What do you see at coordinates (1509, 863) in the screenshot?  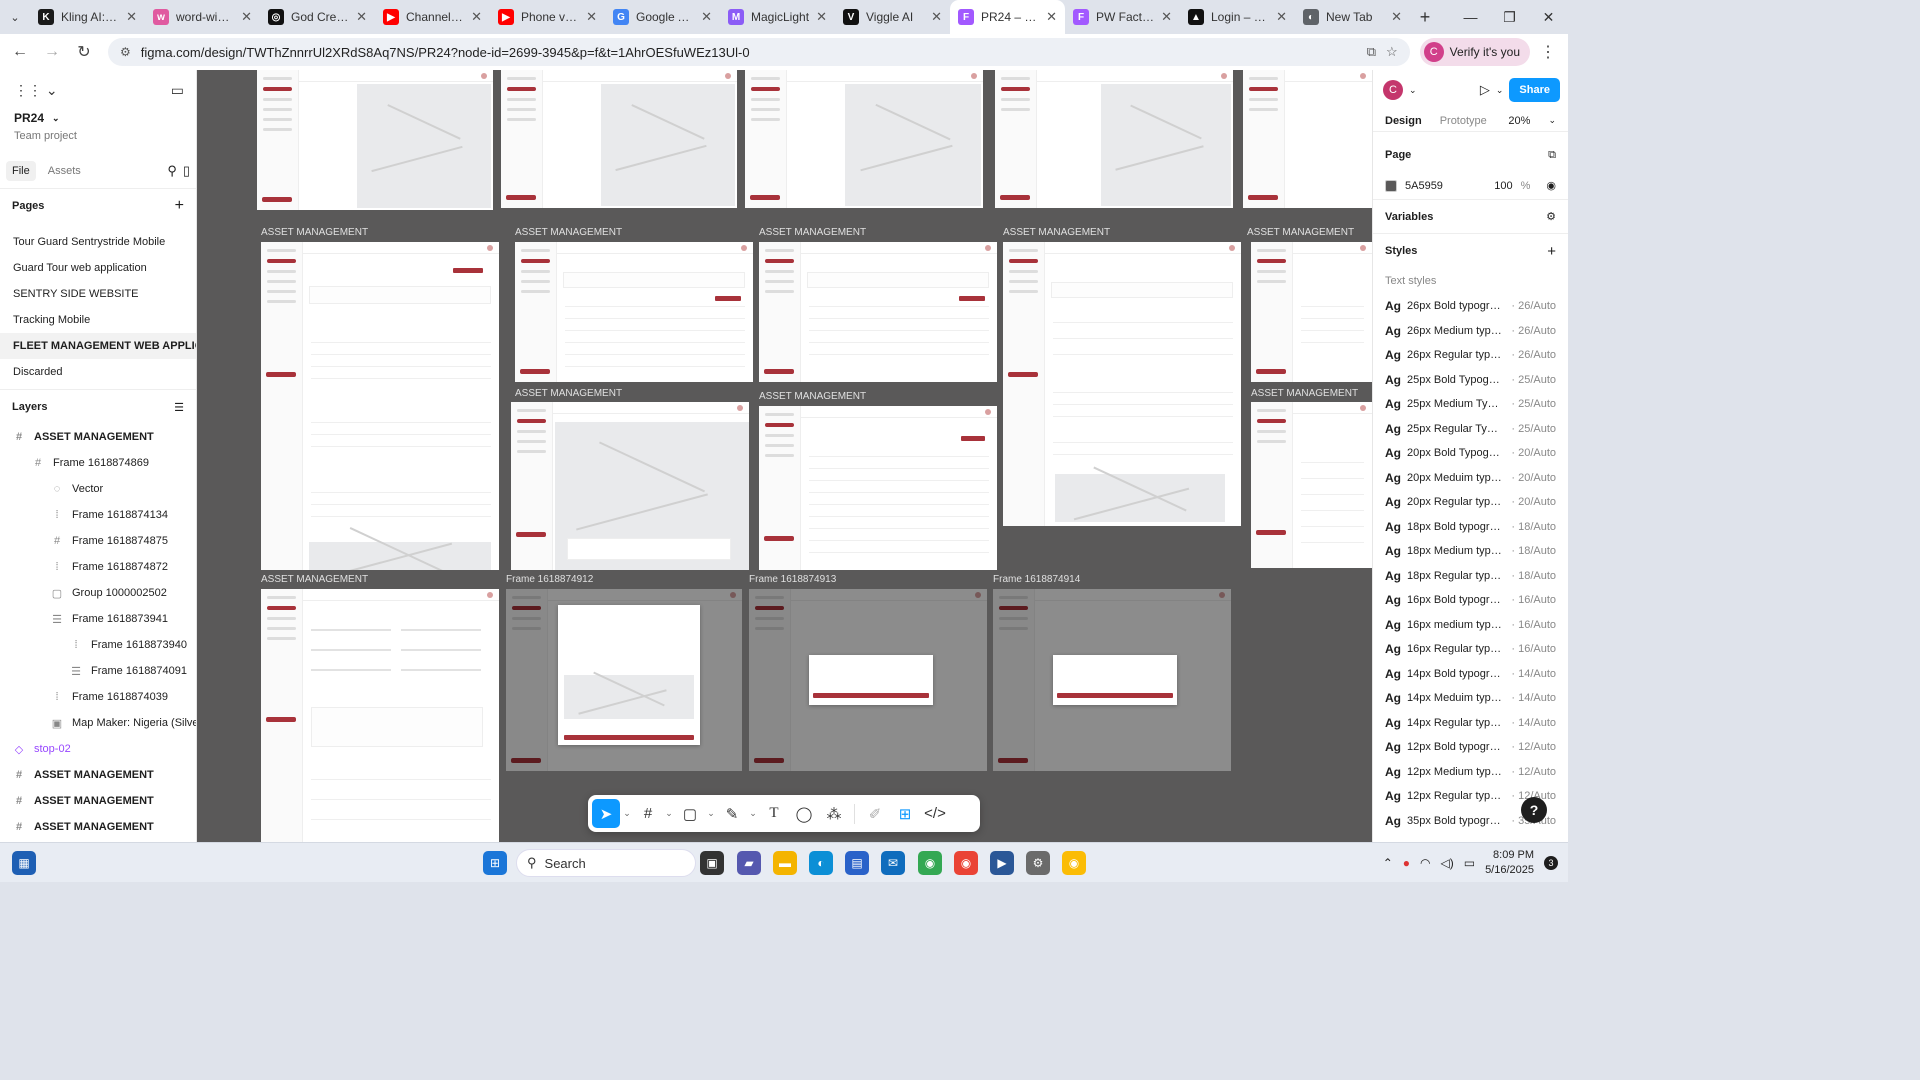 I see `clock: 8:09 PM 5/16/2025` at bounding box center [1509, 863].